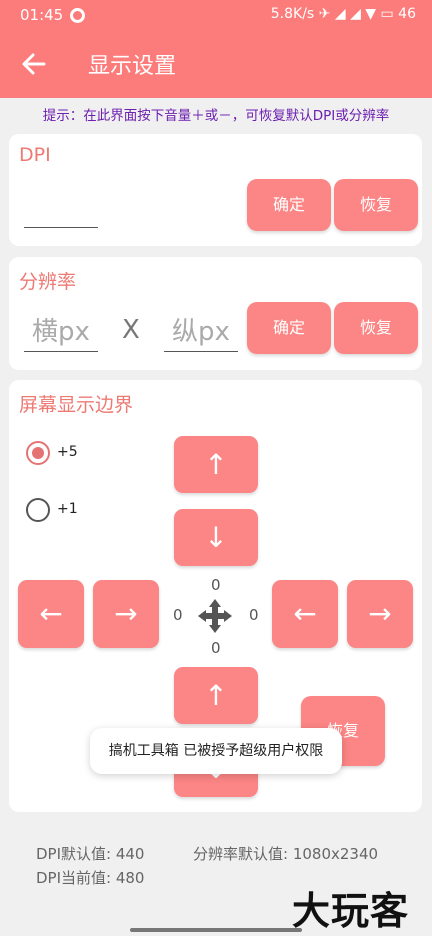 Image resolution: width=432 pixels, height=936 pixels. I want to click on resolution-default-info: 分辨率默认值: 1080x2340, so click(286, 854).